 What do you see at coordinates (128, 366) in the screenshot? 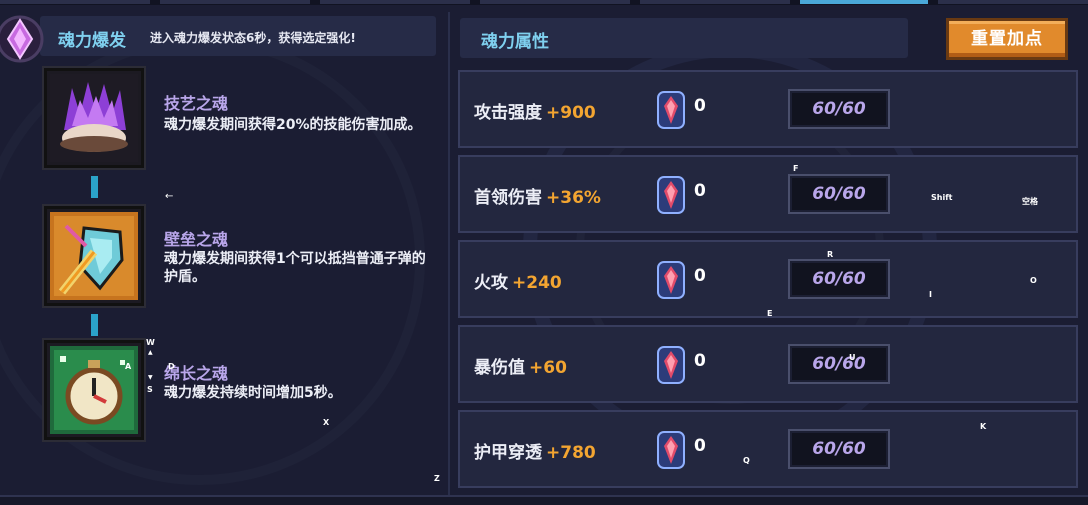
I see `key-hint-a: A` at bounding box center [128, 366].